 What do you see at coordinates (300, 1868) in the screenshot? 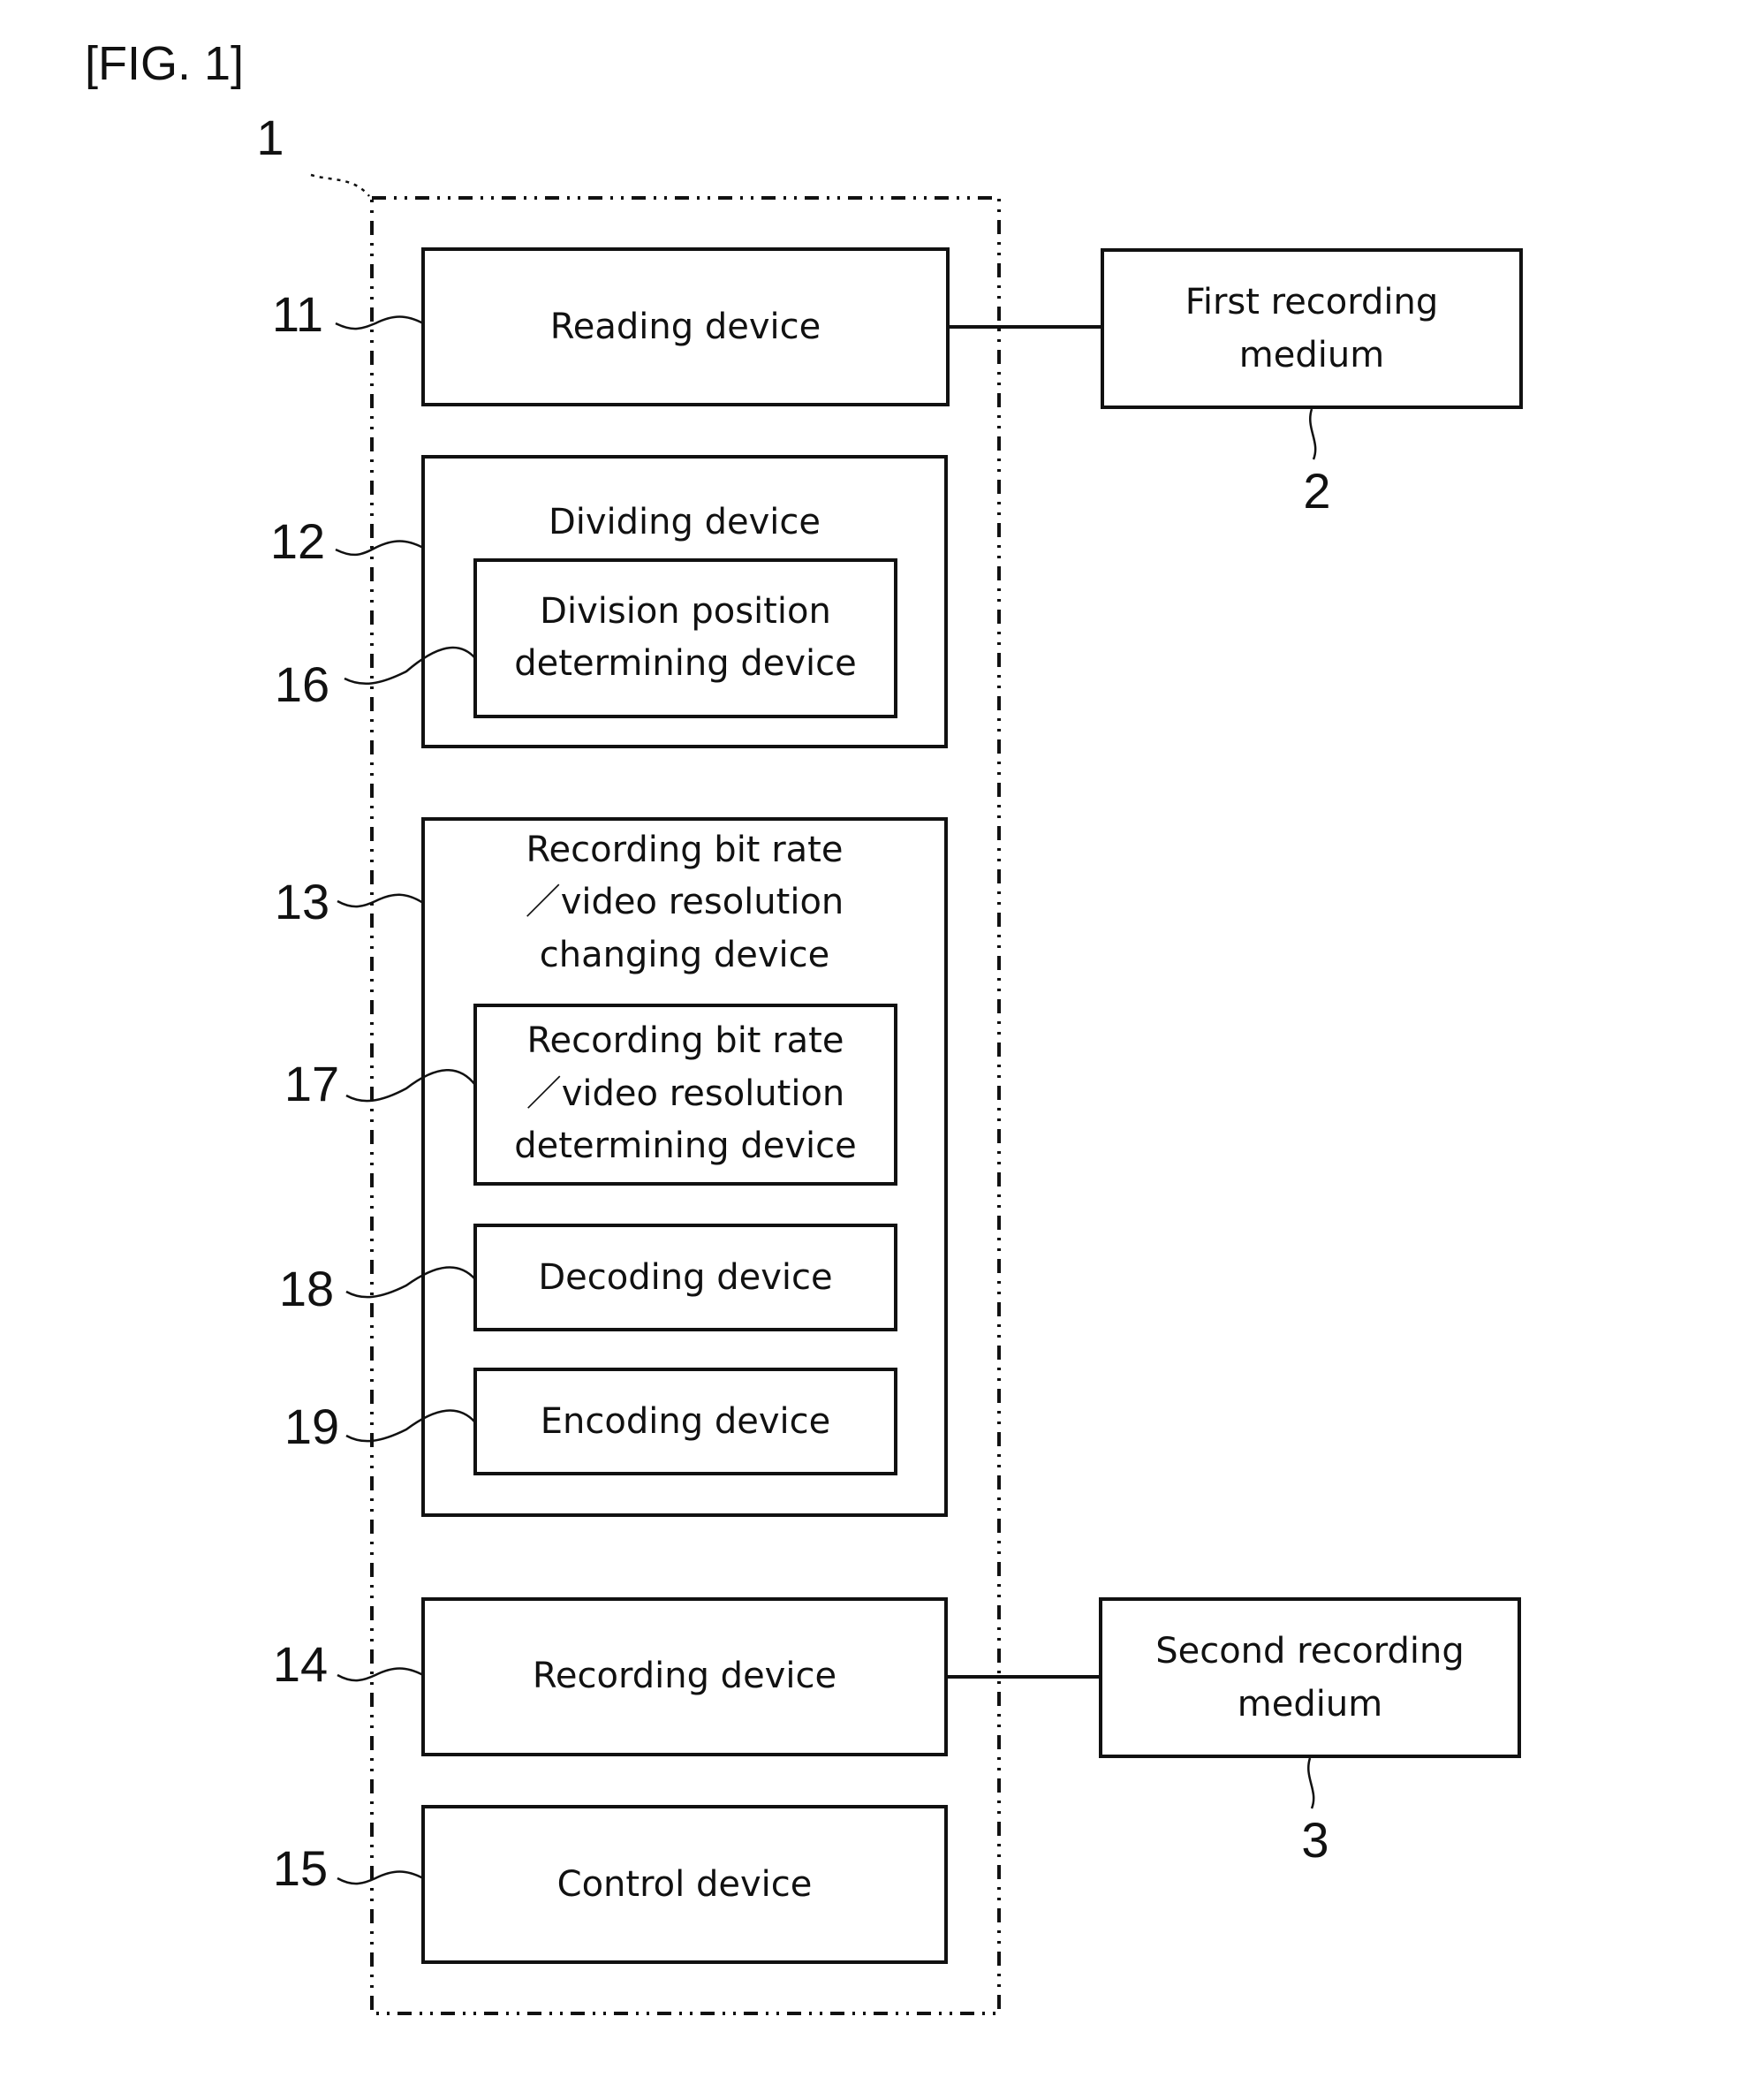
I see `ref-15: 15` at bounding box center [300, 1868].